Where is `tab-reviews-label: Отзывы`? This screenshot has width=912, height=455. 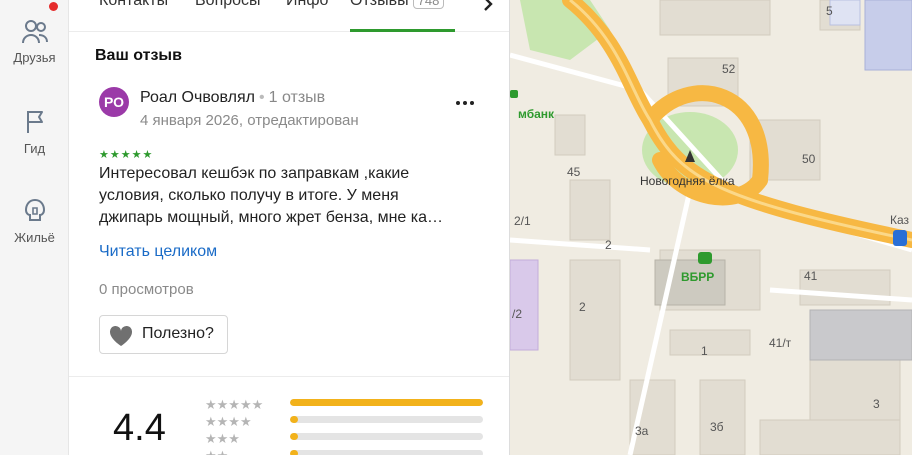 tab-reviews-label: Отзывы is located at coordinates (379, 4).